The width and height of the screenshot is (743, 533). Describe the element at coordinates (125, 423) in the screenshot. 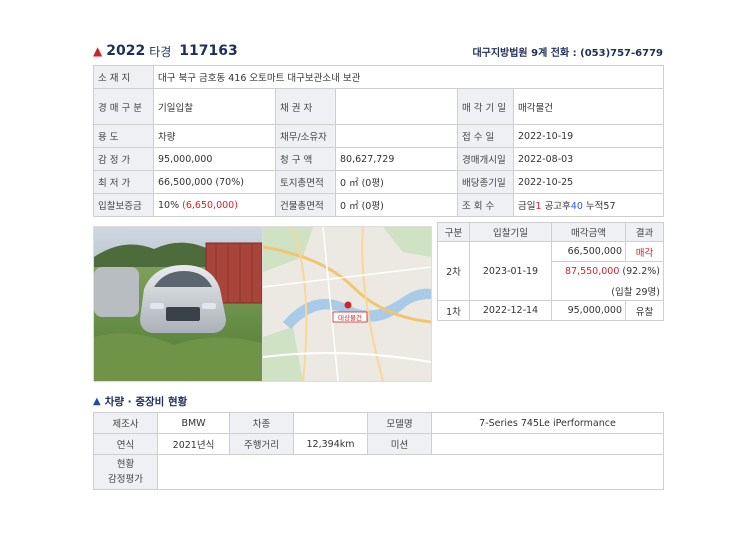

I see `maker-label: 제조사` at that location.